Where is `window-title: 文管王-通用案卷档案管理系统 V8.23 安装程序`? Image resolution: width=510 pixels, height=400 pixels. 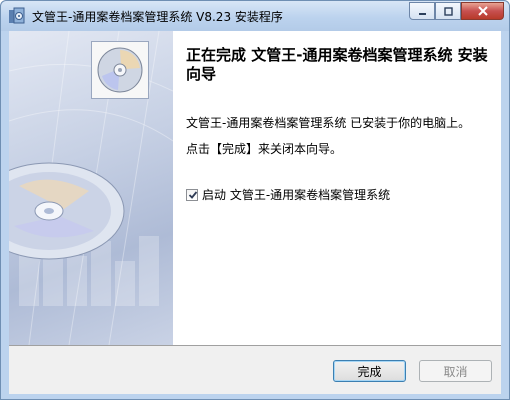 window-title: 文管王-通用案卷档案管理系统 V8.23 安装程序 is located at coordinates (157, 17).